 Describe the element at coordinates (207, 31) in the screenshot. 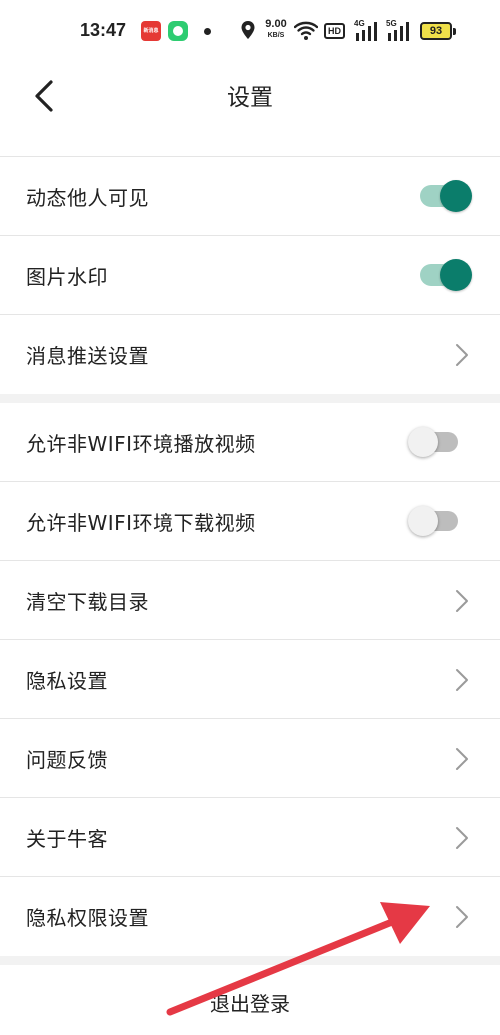

I see `dot-icon` at that location.